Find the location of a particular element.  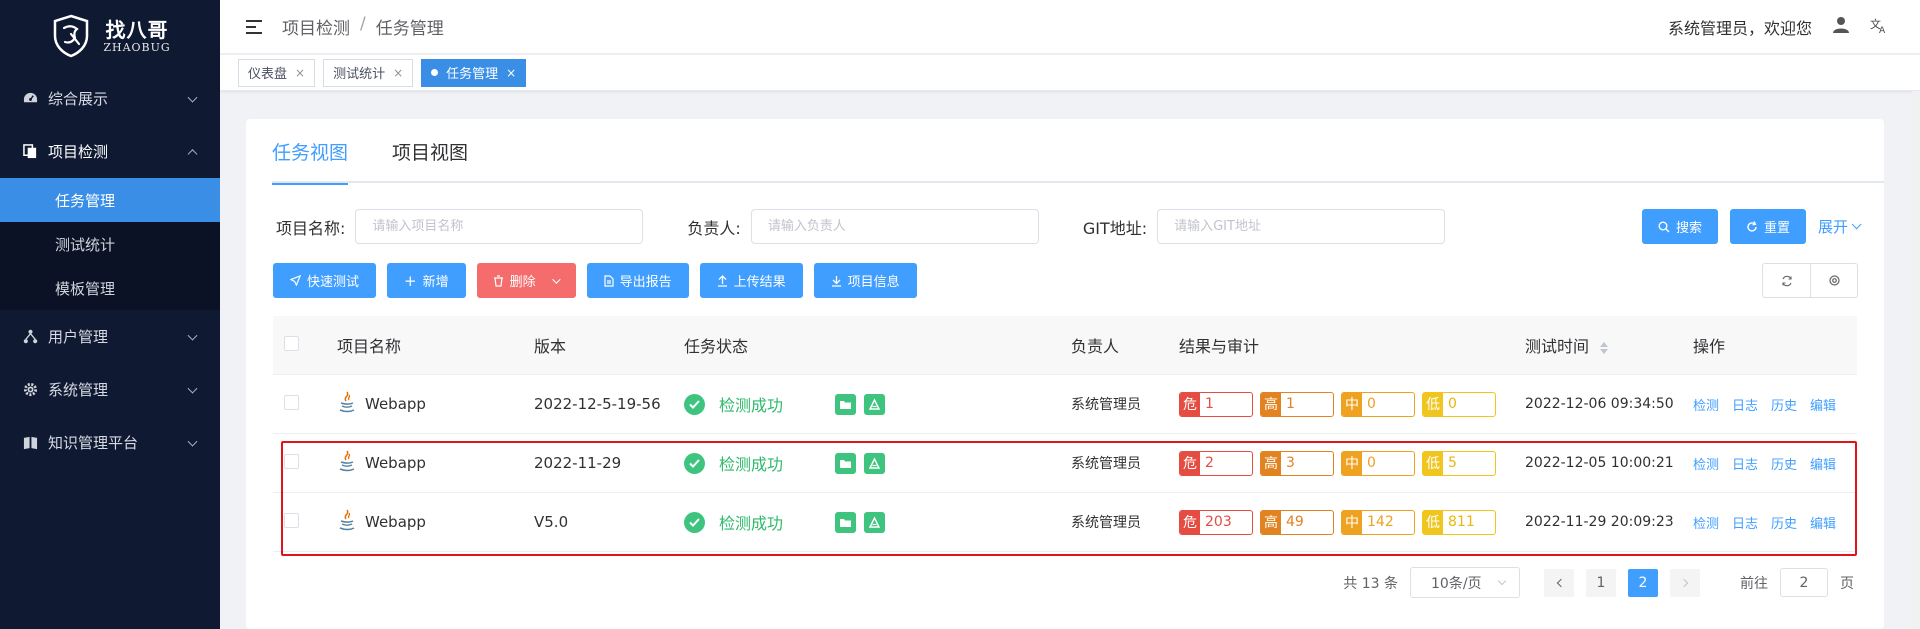

reset-button-label: 重置 is located at coordinates (1776, 228).